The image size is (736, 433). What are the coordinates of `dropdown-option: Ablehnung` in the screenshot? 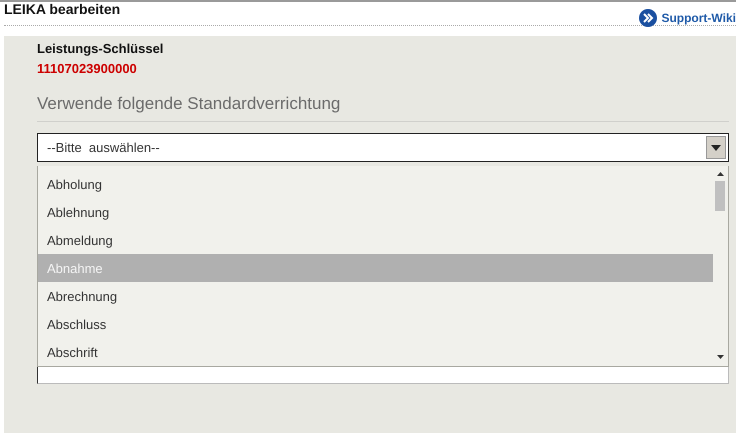 It's located at (375, 212).